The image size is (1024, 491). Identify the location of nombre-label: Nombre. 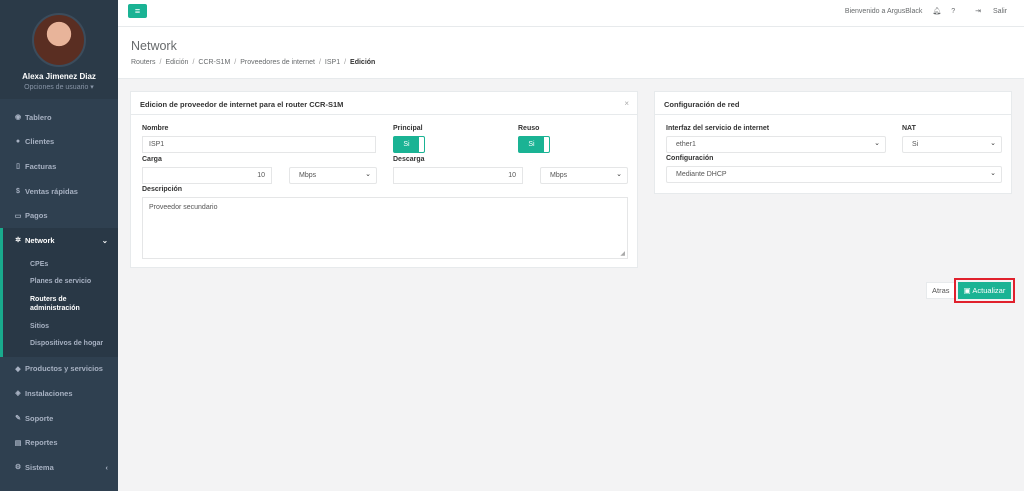
(155, 128).